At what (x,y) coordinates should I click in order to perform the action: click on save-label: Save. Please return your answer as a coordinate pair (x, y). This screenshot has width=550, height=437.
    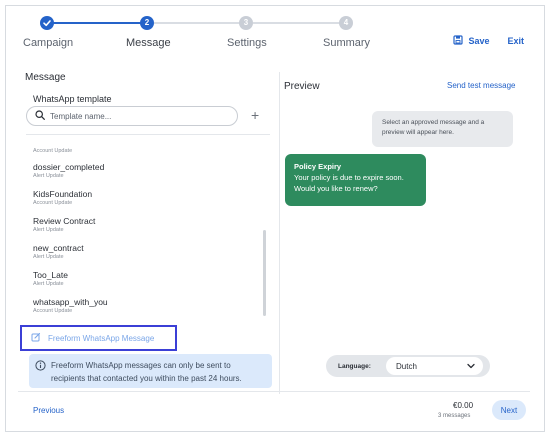
    Looking at the image, I should click on (479, 41).